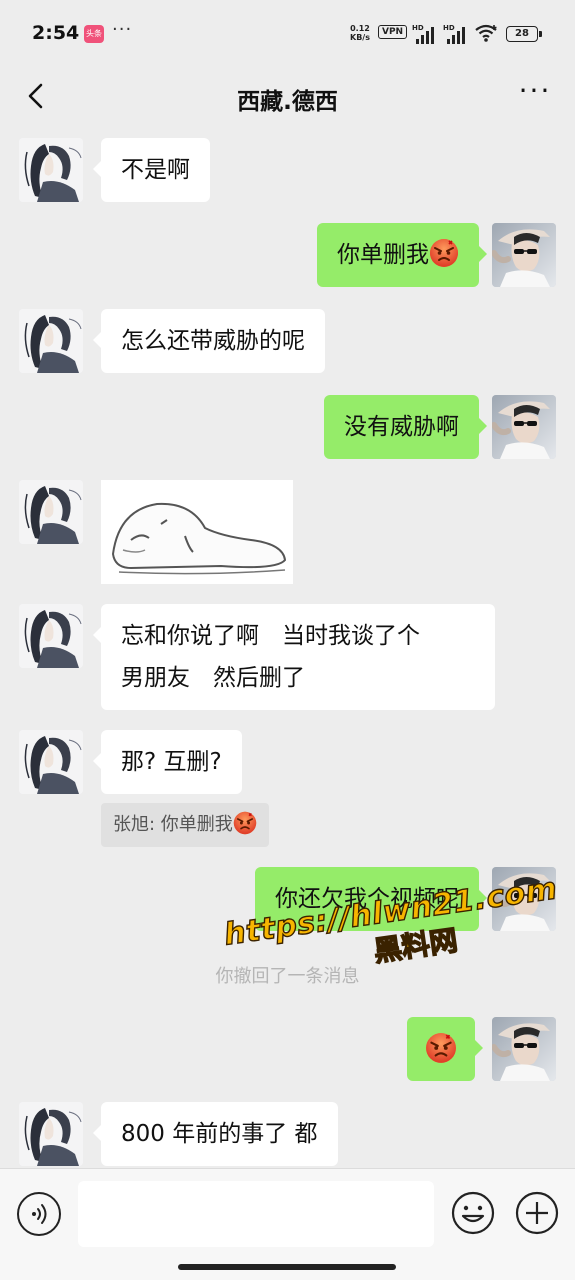 This screenshot has height=1280, width=575. Describe the element at coordinates (256, 1214) in the screenshot. I see `message-input` at that location.